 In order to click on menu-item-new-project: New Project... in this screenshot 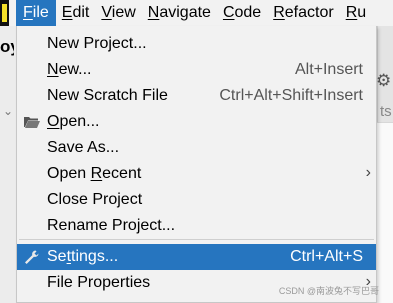, I will do `click(196, 44)`.